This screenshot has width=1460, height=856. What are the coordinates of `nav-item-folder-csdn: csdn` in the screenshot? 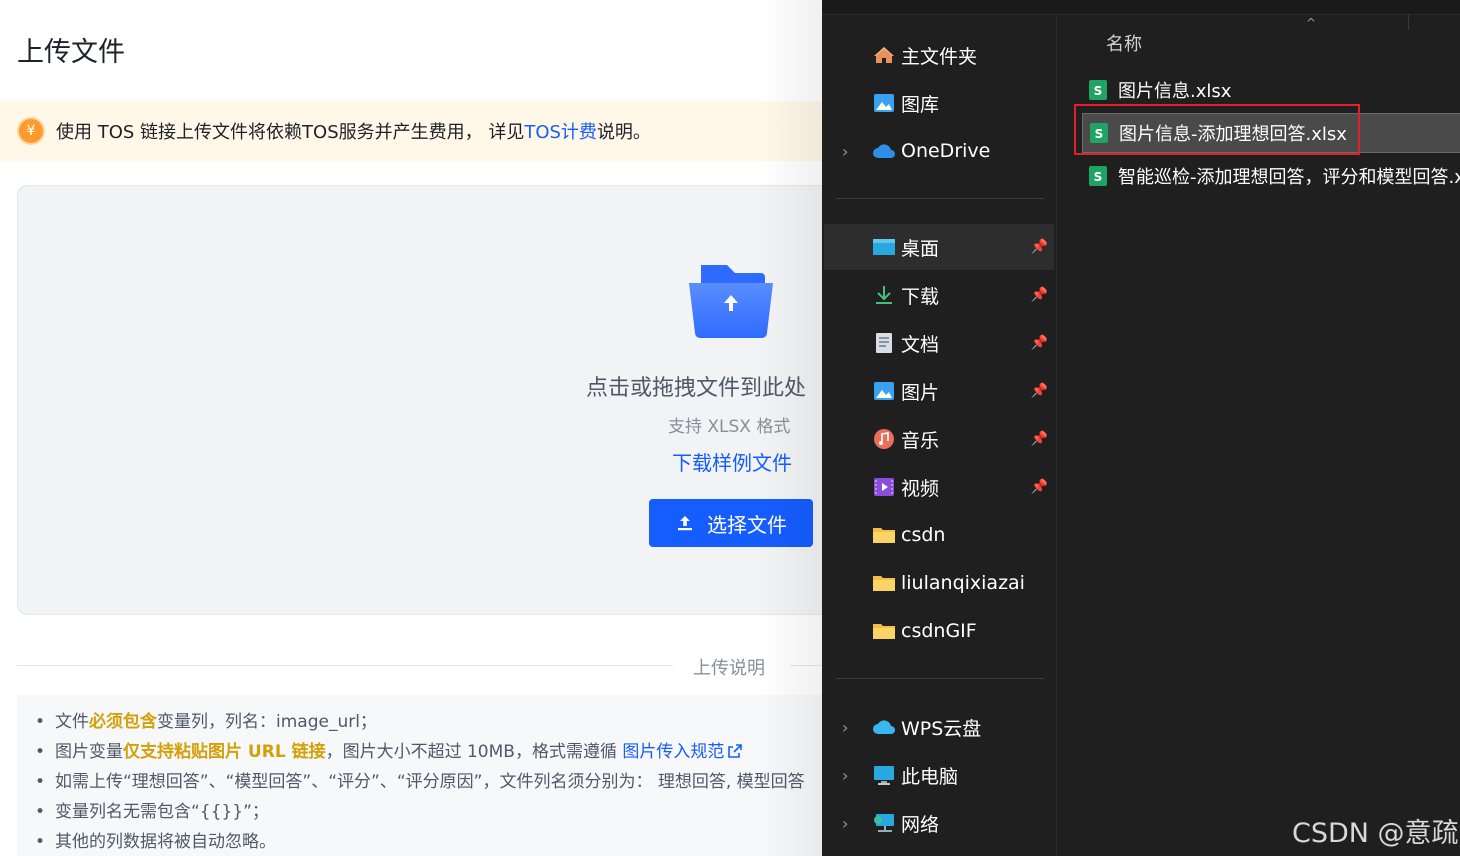 It's located at (939, 535).